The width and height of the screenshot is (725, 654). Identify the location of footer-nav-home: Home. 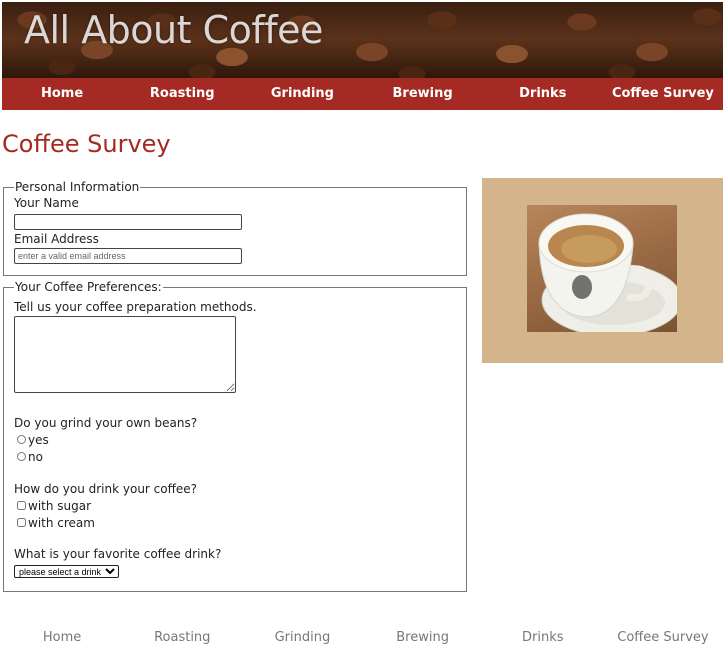
(62, 638).